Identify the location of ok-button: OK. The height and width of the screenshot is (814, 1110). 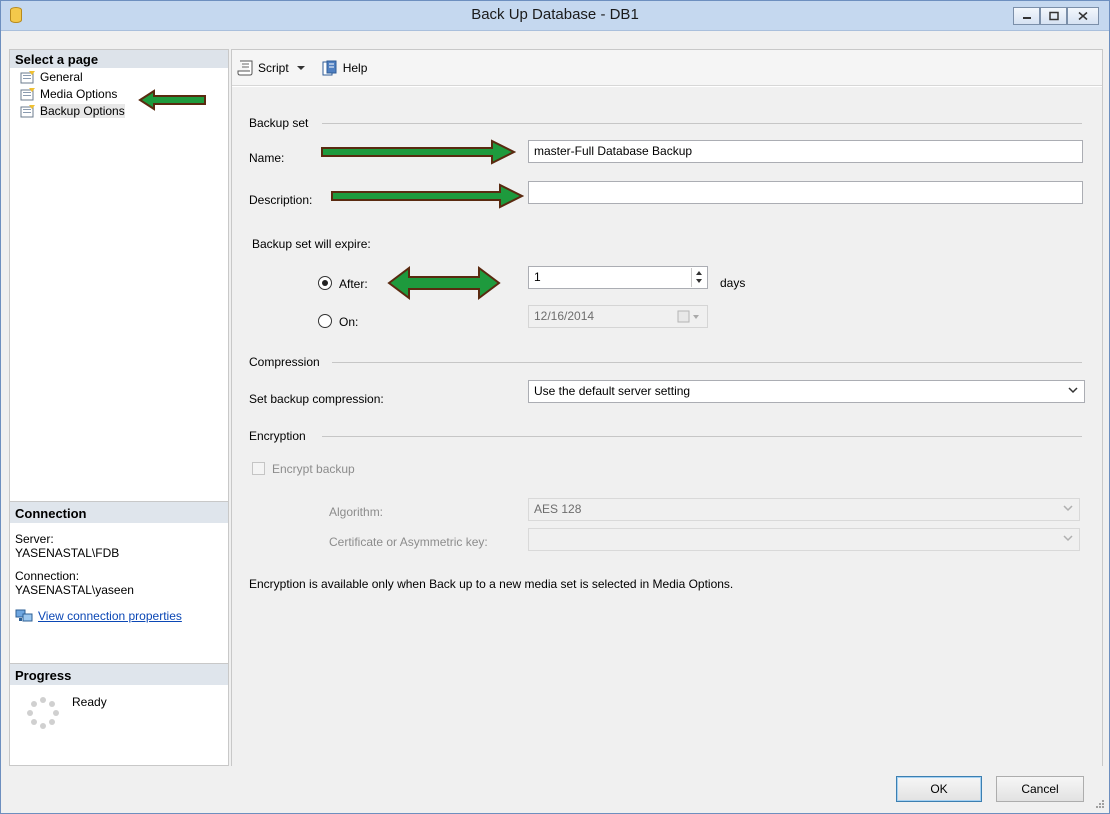
(939, 789).